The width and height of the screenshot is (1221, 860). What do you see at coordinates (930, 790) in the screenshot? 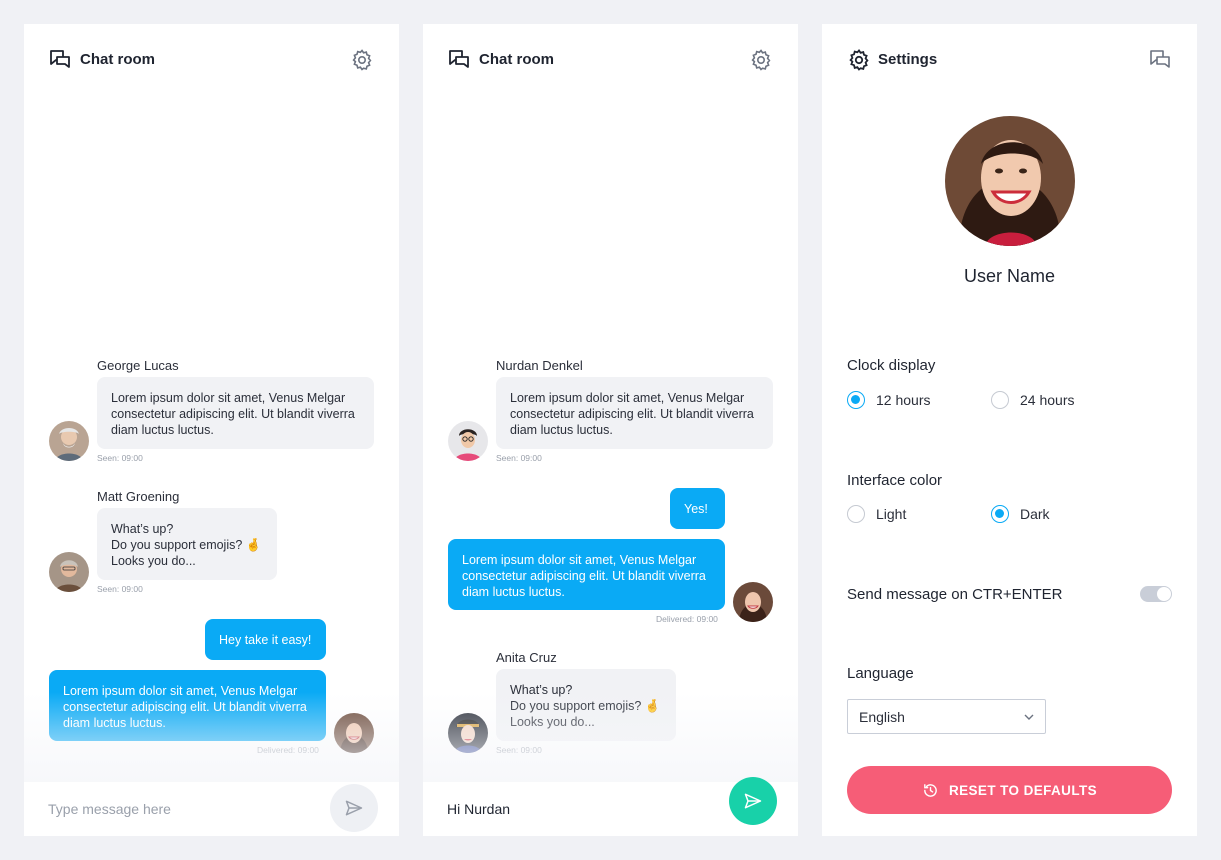
I see `reset-icon` at bounding box center [930, 790].